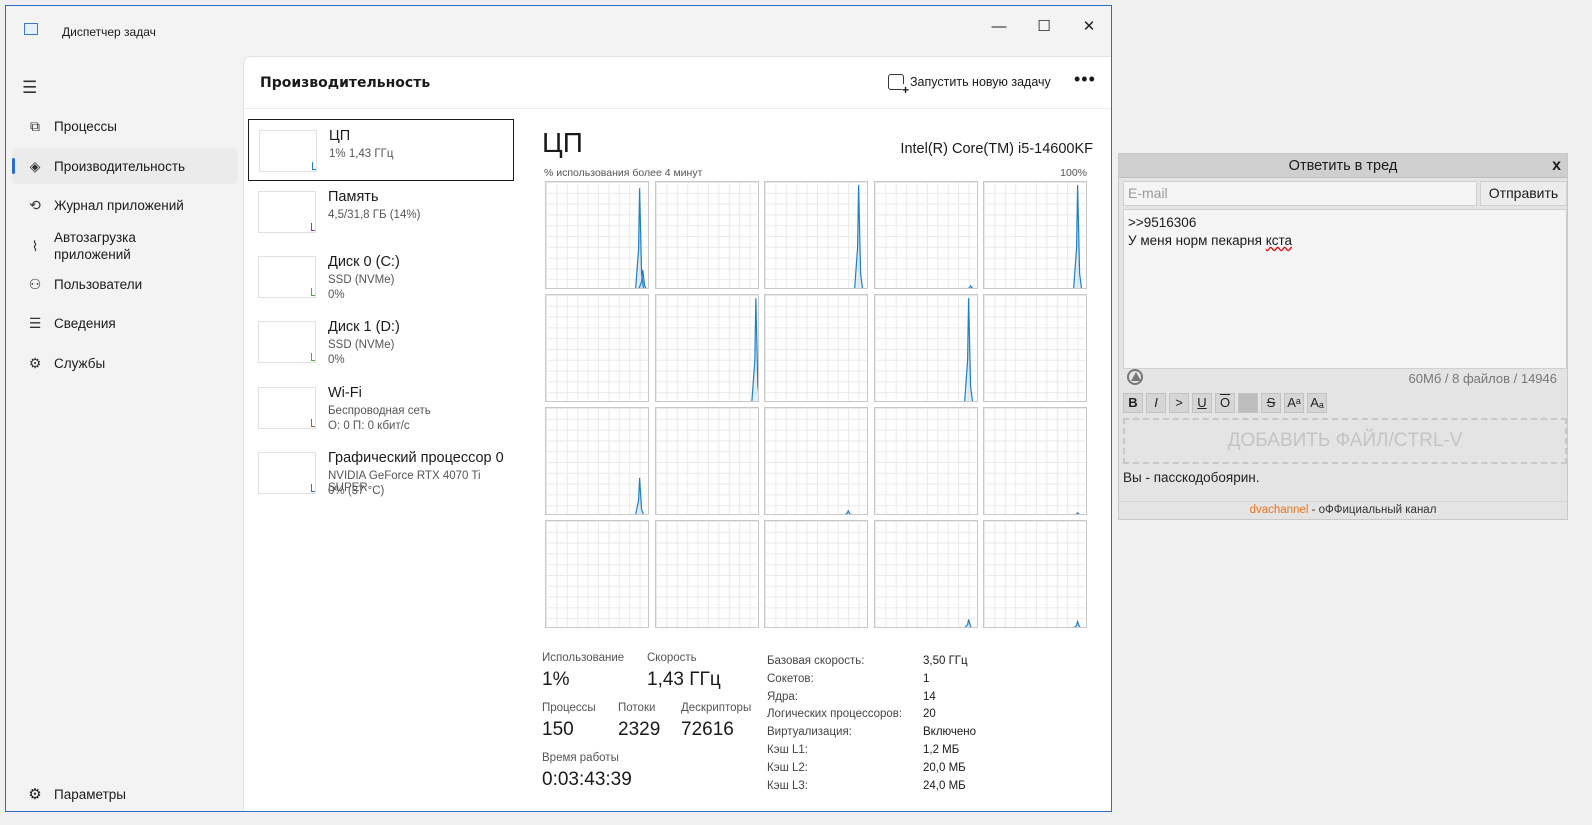  What do you see at coordinates (639, 729) in the screenshot?
I see `stat-value: 2329` at bounding box center [639, 729].